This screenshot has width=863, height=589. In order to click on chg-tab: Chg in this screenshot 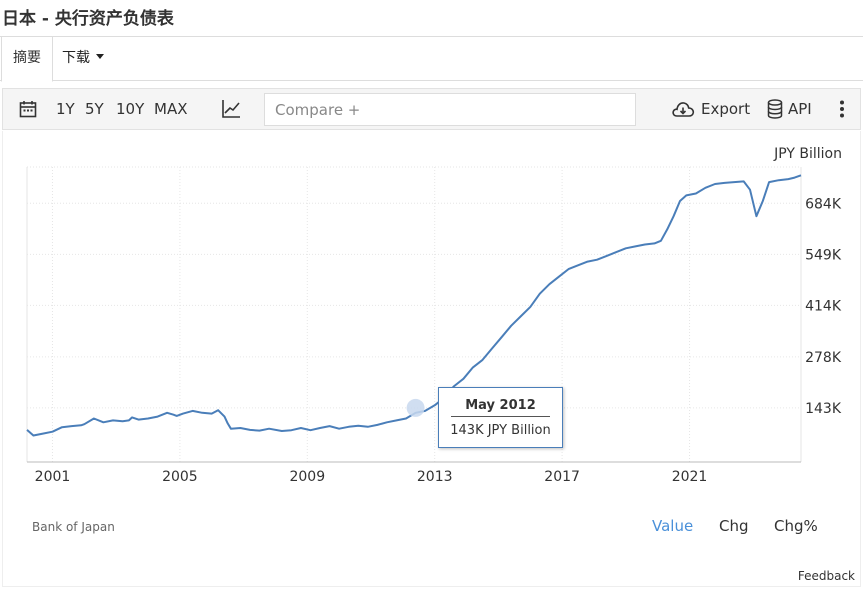, I will do `click(734, 526)`.